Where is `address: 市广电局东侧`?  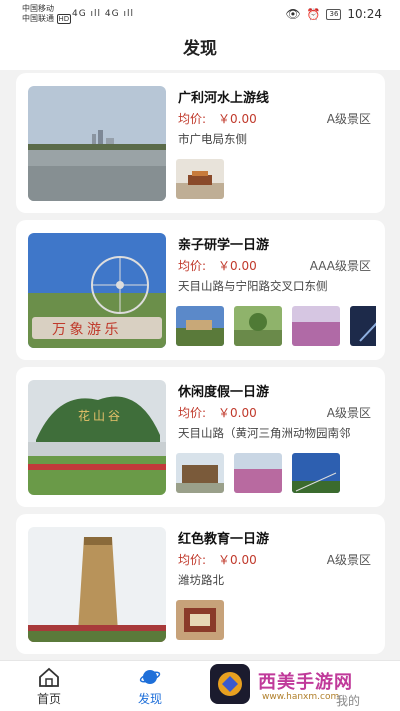
address: 市广电局东侧 is located at coordinates (212, 139).